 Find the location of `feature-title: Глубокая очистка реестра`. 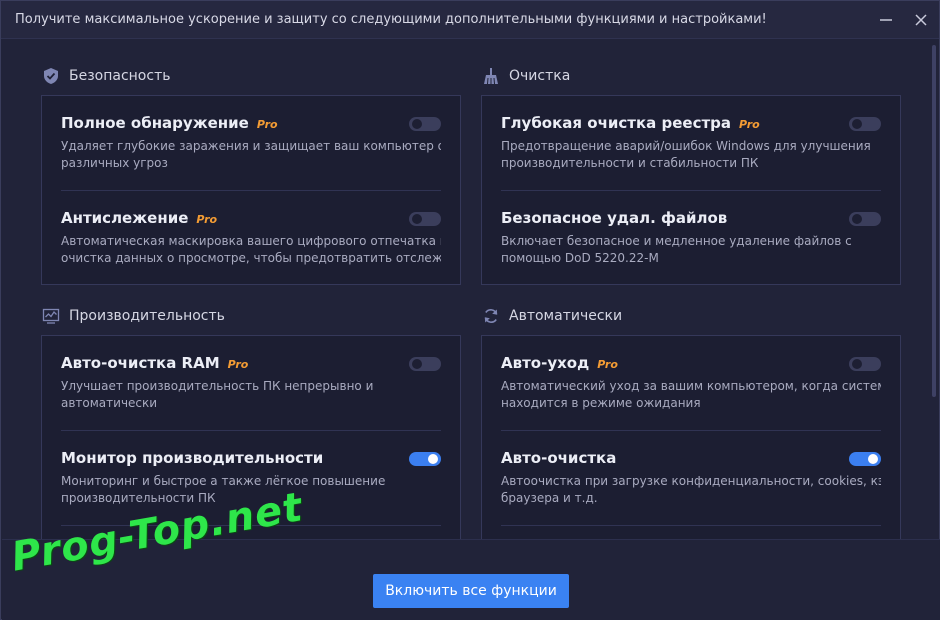

feature-title: Глубокая очистка реестра is located at coordinates (616, 123).